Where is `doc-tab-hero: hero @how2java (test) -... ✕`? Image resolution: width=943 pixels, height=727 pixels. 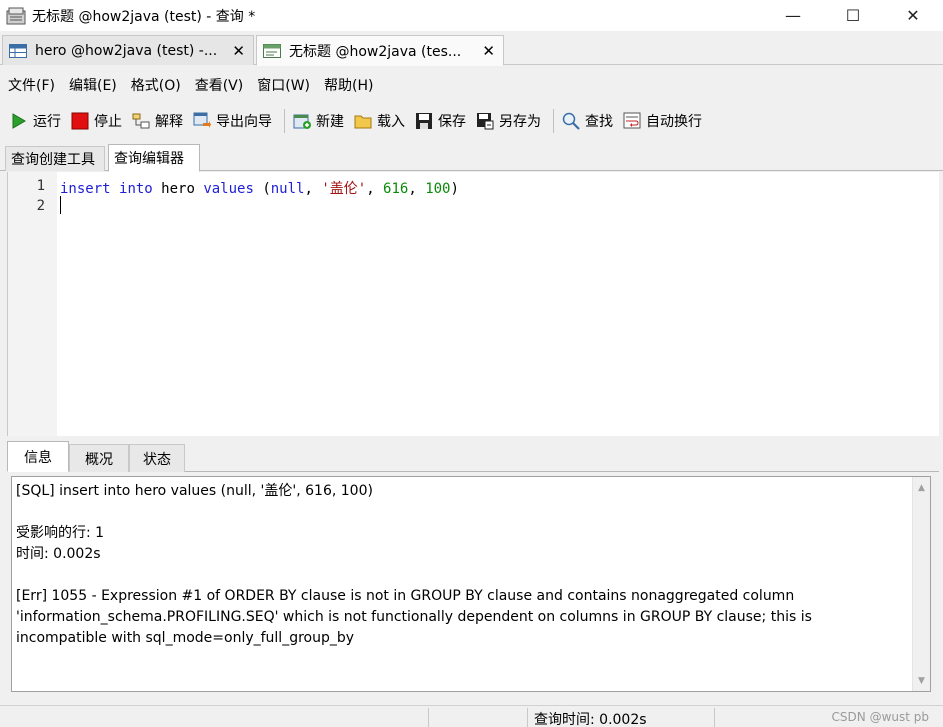
doc-tab-hero: hero @how2java (test) -... ✕ is located at coordinates (128, 50).